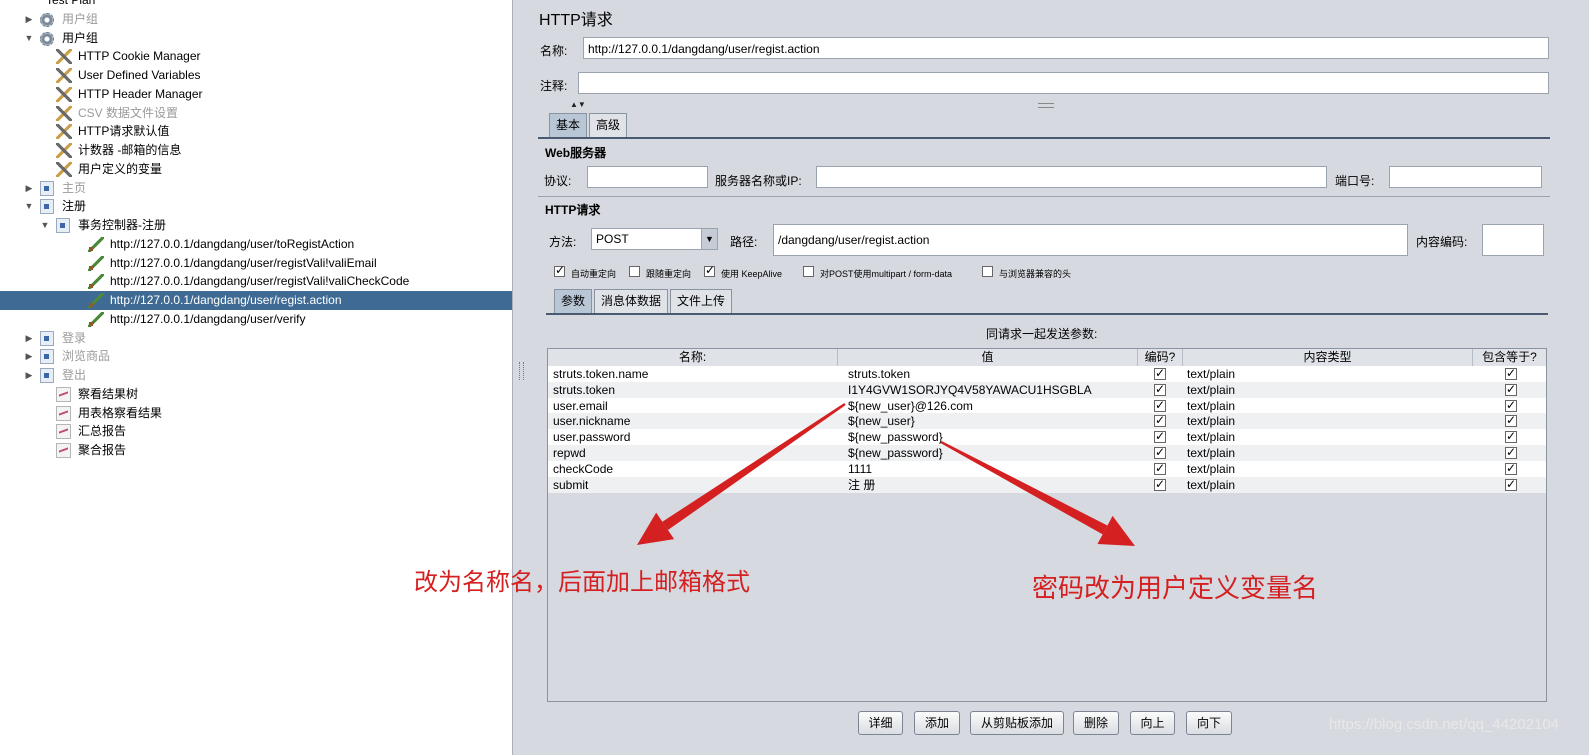 Image resolution: width=1589 pixels, height=755 pixels. What do you see at coordinates (256, 188) in the screenshot?
I see `tree-node: ▶ 主页` at bounding box center [256, 188].